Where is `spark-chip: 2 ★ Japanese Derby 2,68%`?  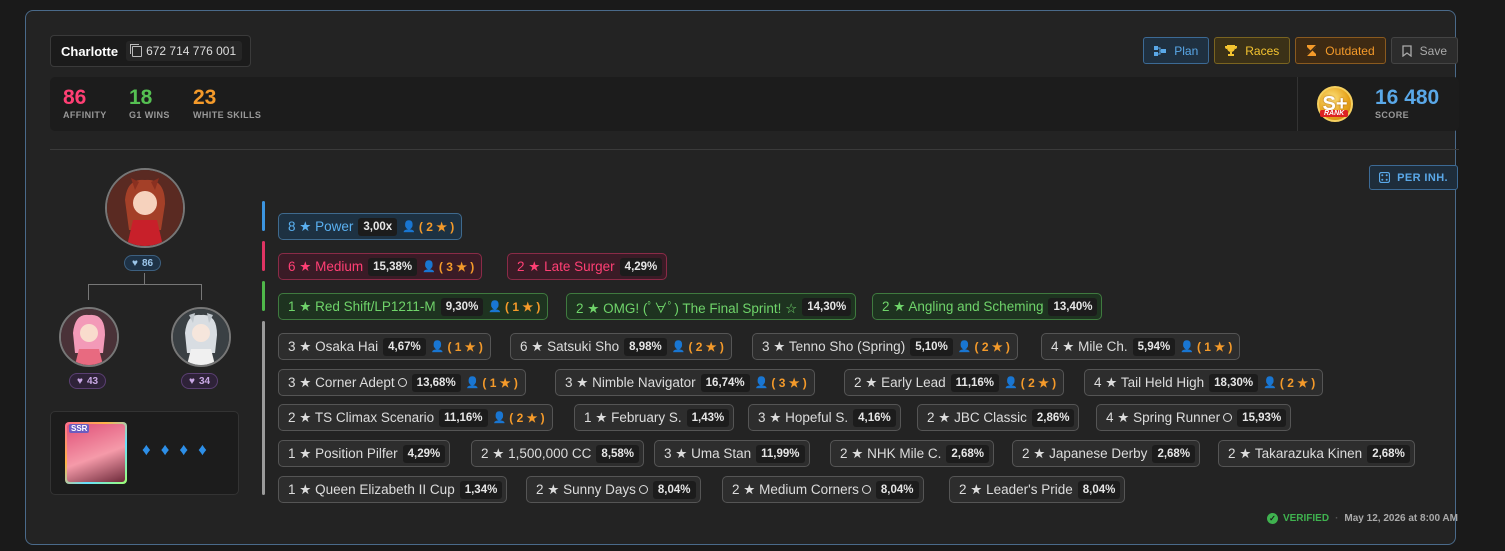
spark-chip: 2 ★ Japanese Derby 2,68% is located at coordinates (1106, 453).